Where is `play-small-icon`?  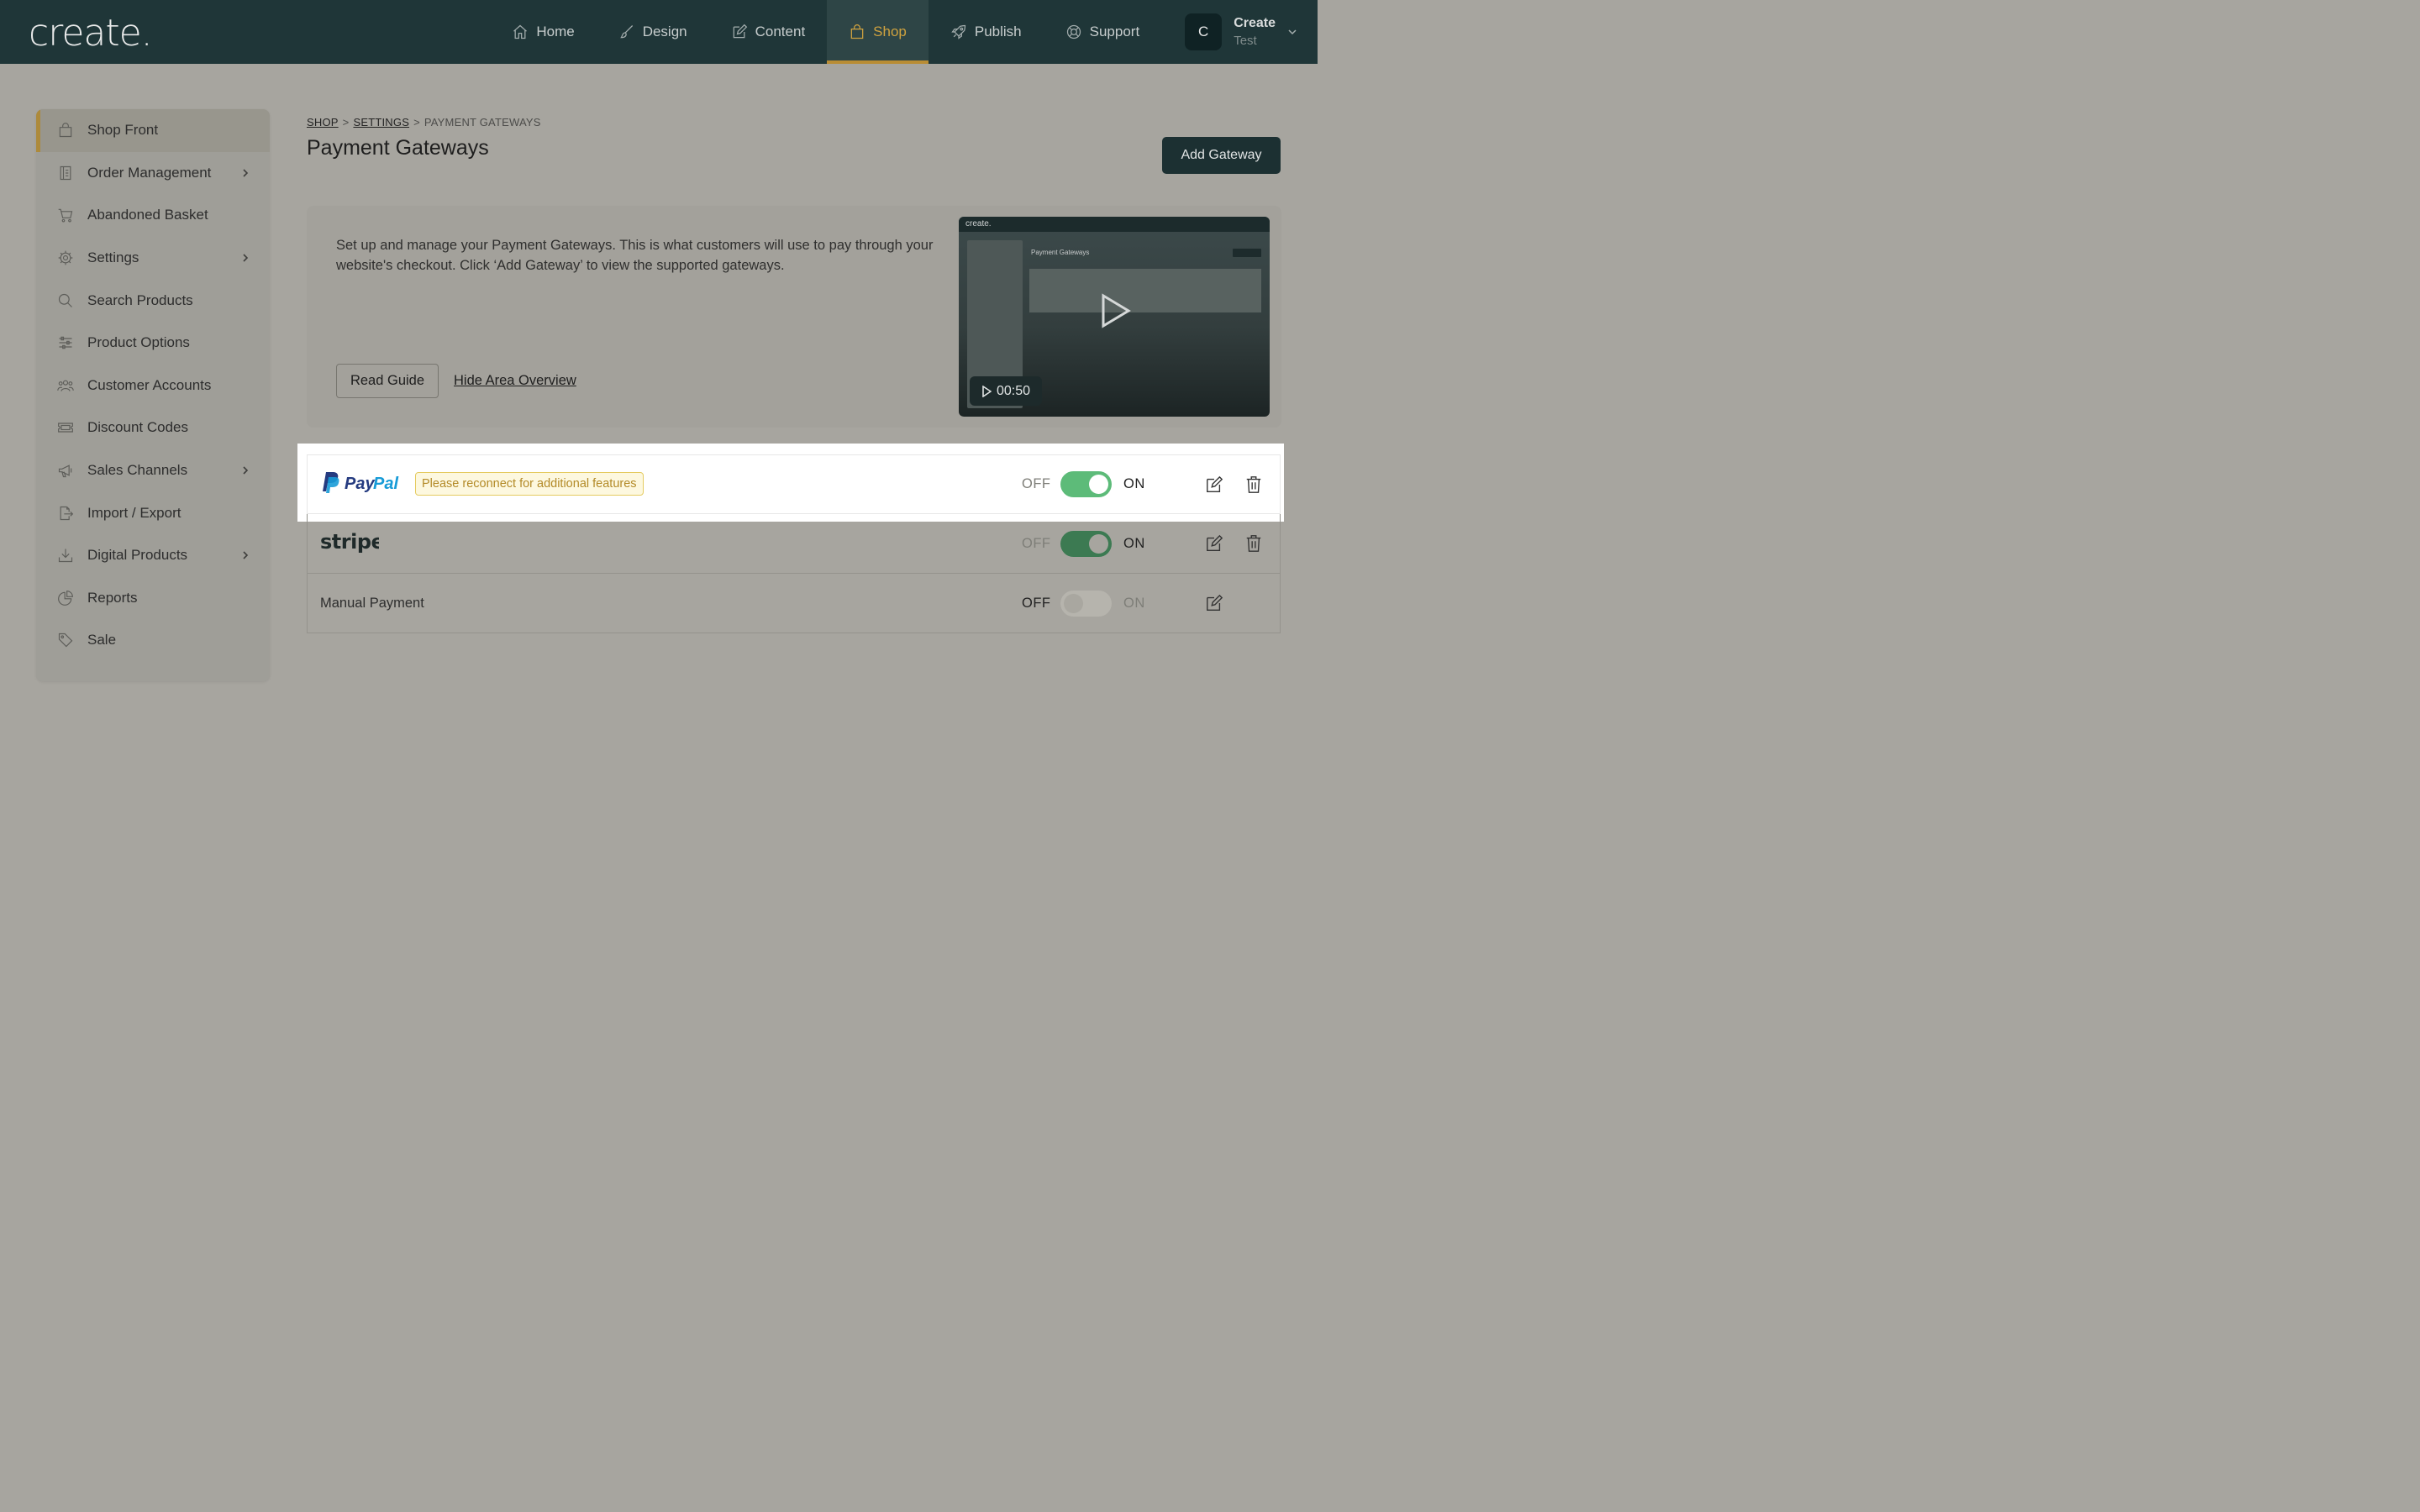
play-small-icon is located at coordinates (987, 391).